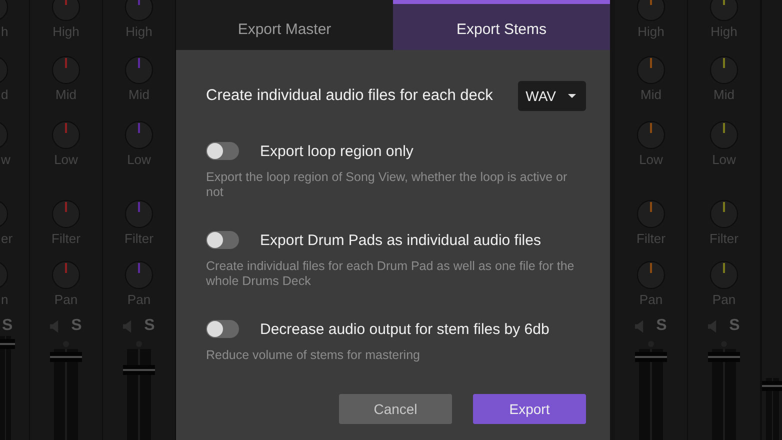 Image resolution: width=782 pixels, height=440 pixels. Describe the element at coordinates (572, 96) in the screenshot. I see `caret-icon` at that location.